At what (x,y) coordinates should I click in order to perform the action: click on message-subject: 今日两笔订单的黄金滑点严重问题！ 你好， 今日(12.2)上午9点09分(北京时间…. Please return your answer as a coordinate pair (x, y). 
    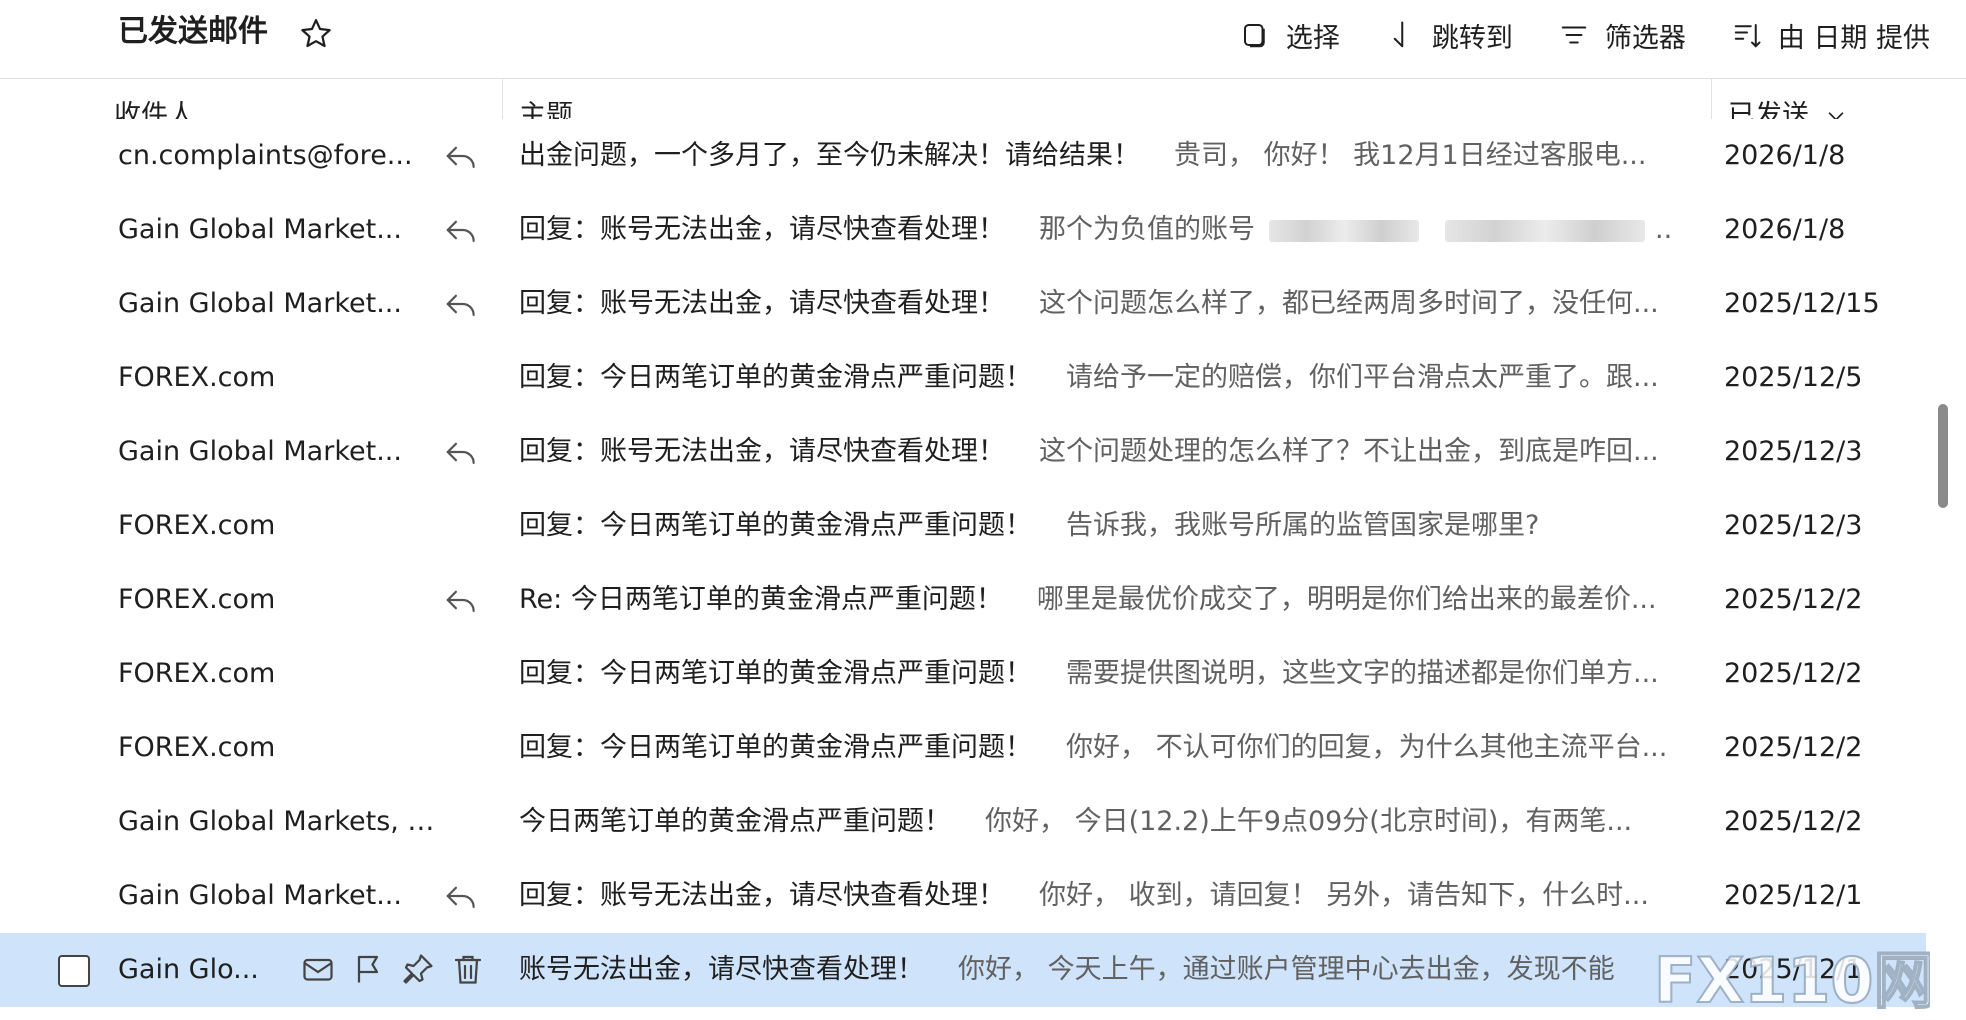
    Looking at the image, I should click on (1104, 822).